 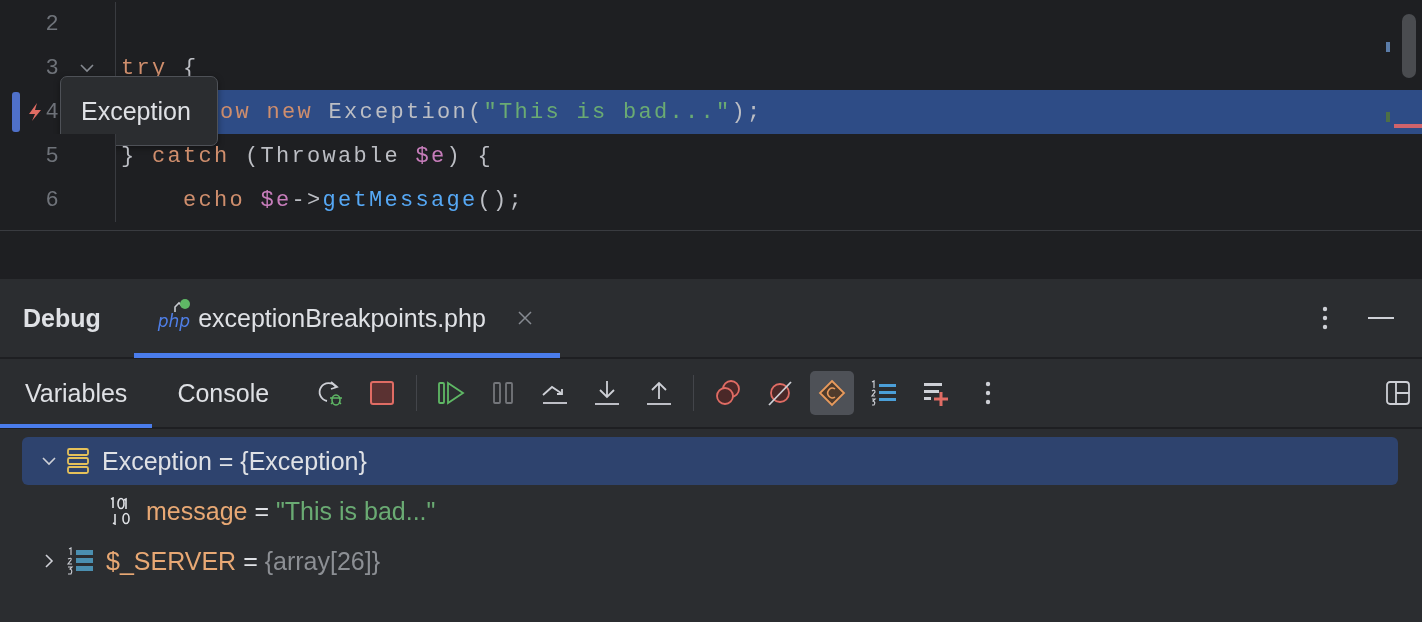 I want to click on view-tab: Console, so click(x=223, y=393).